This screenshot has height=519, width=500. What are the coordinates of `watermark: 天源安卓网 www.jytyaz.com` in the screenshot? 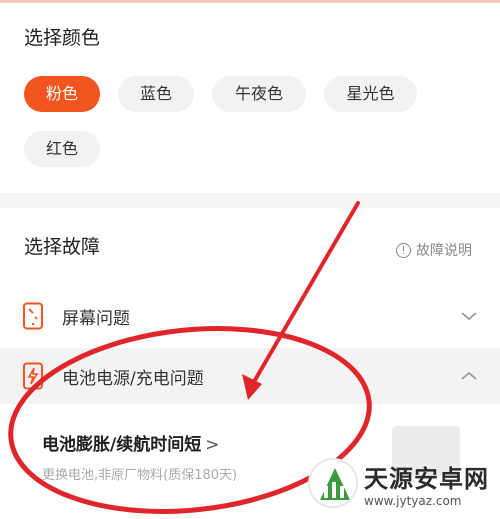 It's located at (403, 483).